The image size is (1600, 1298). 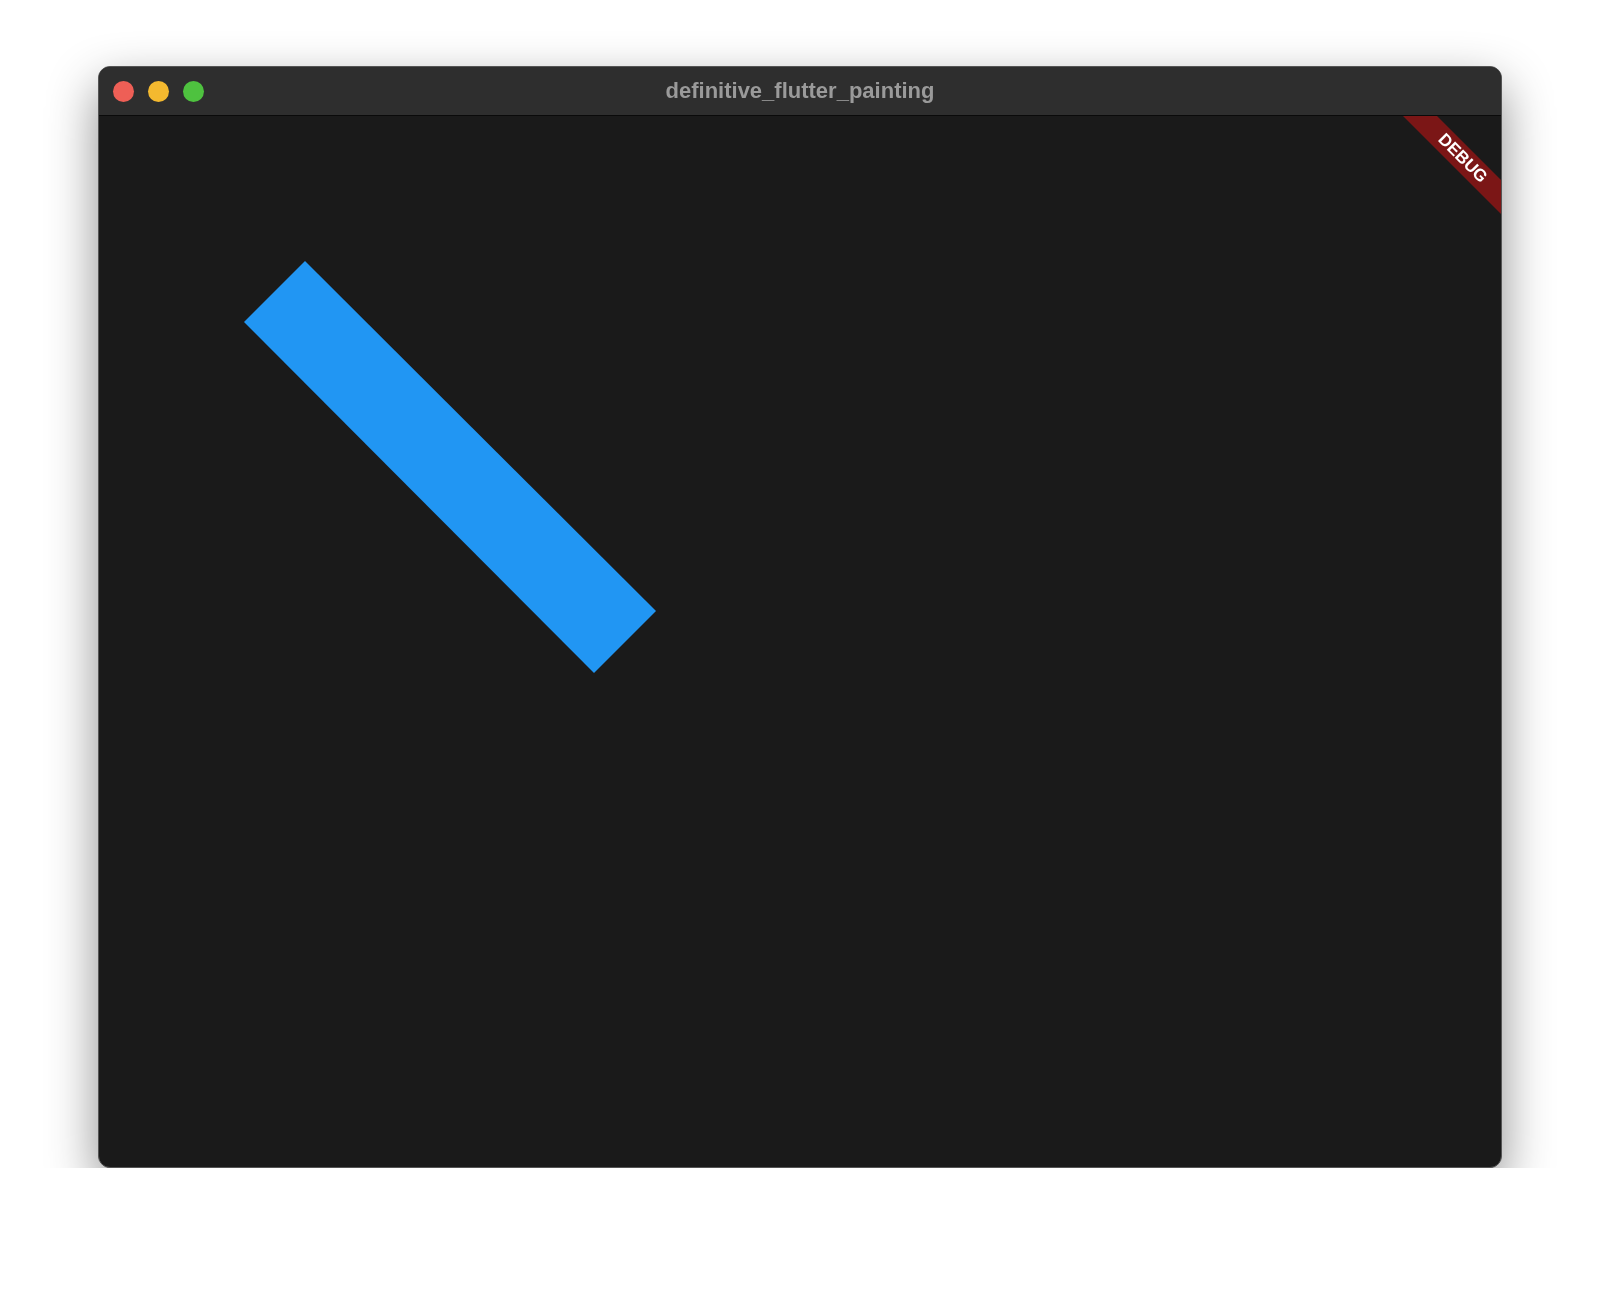 What do you see at coordinates (123, 91) in the screenshot?
I see `close-button` at bounding box center [123, 91].